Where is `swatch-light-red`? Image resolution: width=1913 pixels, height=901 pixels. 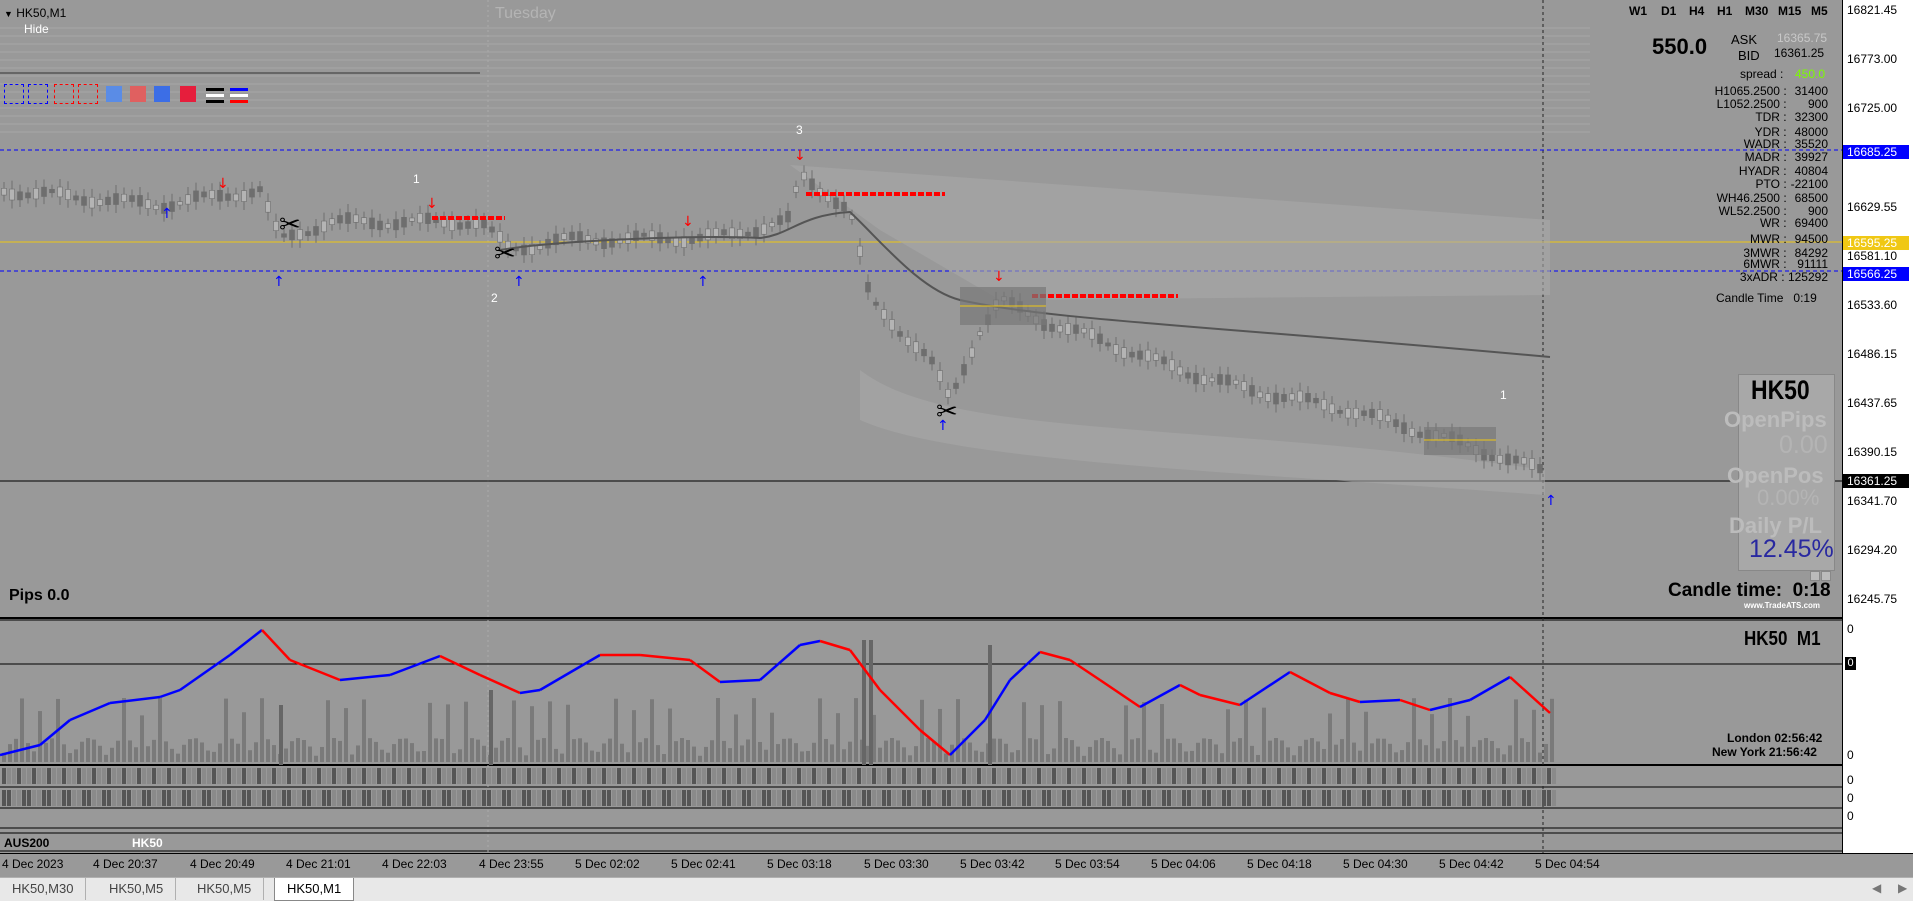 swatch-light-red is located at coordinates (138, 94).